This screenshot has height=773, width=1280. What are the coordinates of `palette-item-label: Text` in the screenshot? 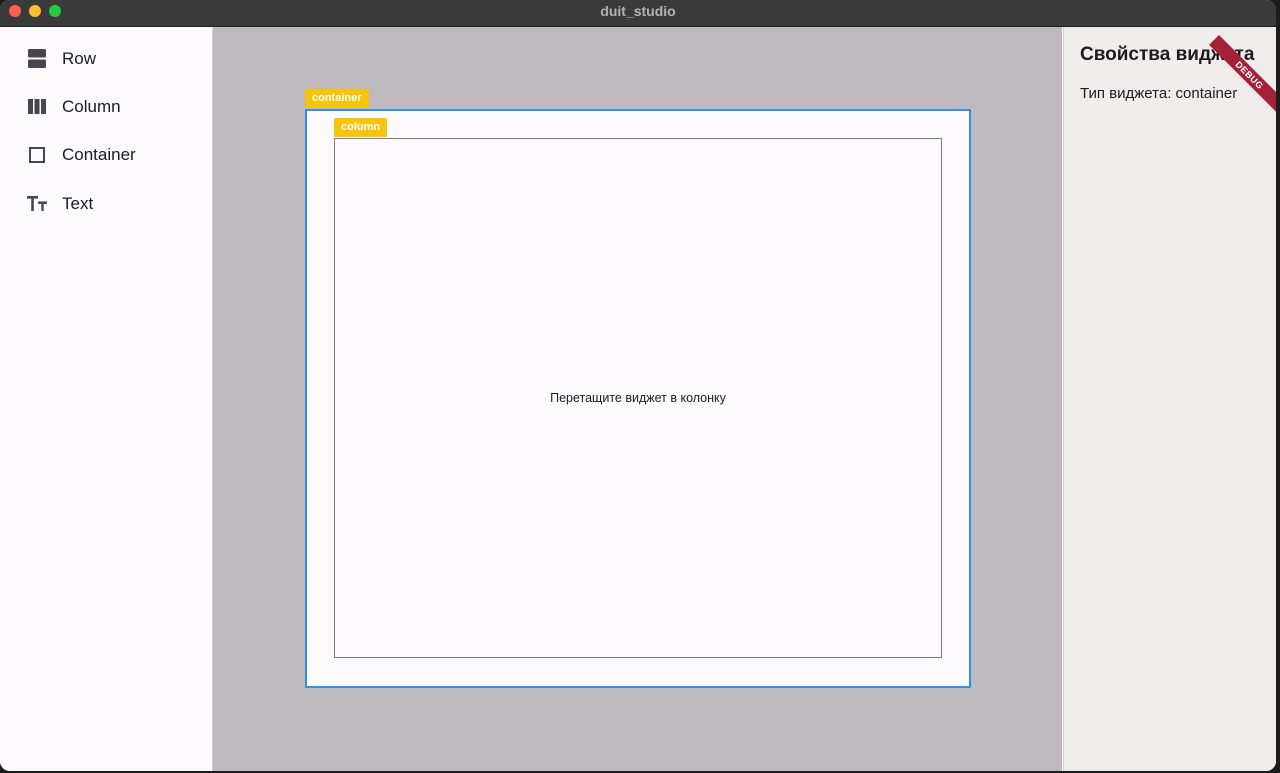 It's located at (78, 203).